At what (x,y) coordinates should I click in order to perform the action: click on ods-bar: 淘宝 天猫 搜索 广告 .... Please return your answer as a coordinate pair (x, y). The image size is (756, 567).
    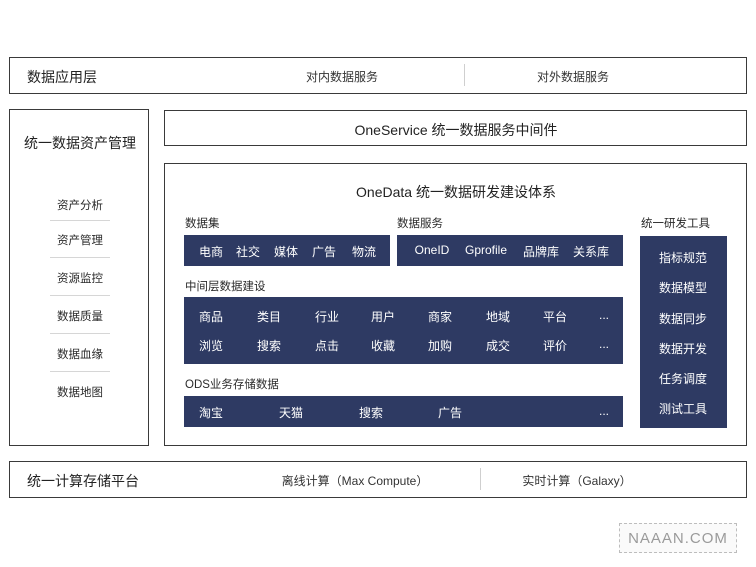
    Looking at the image, I should click on (403, 411).